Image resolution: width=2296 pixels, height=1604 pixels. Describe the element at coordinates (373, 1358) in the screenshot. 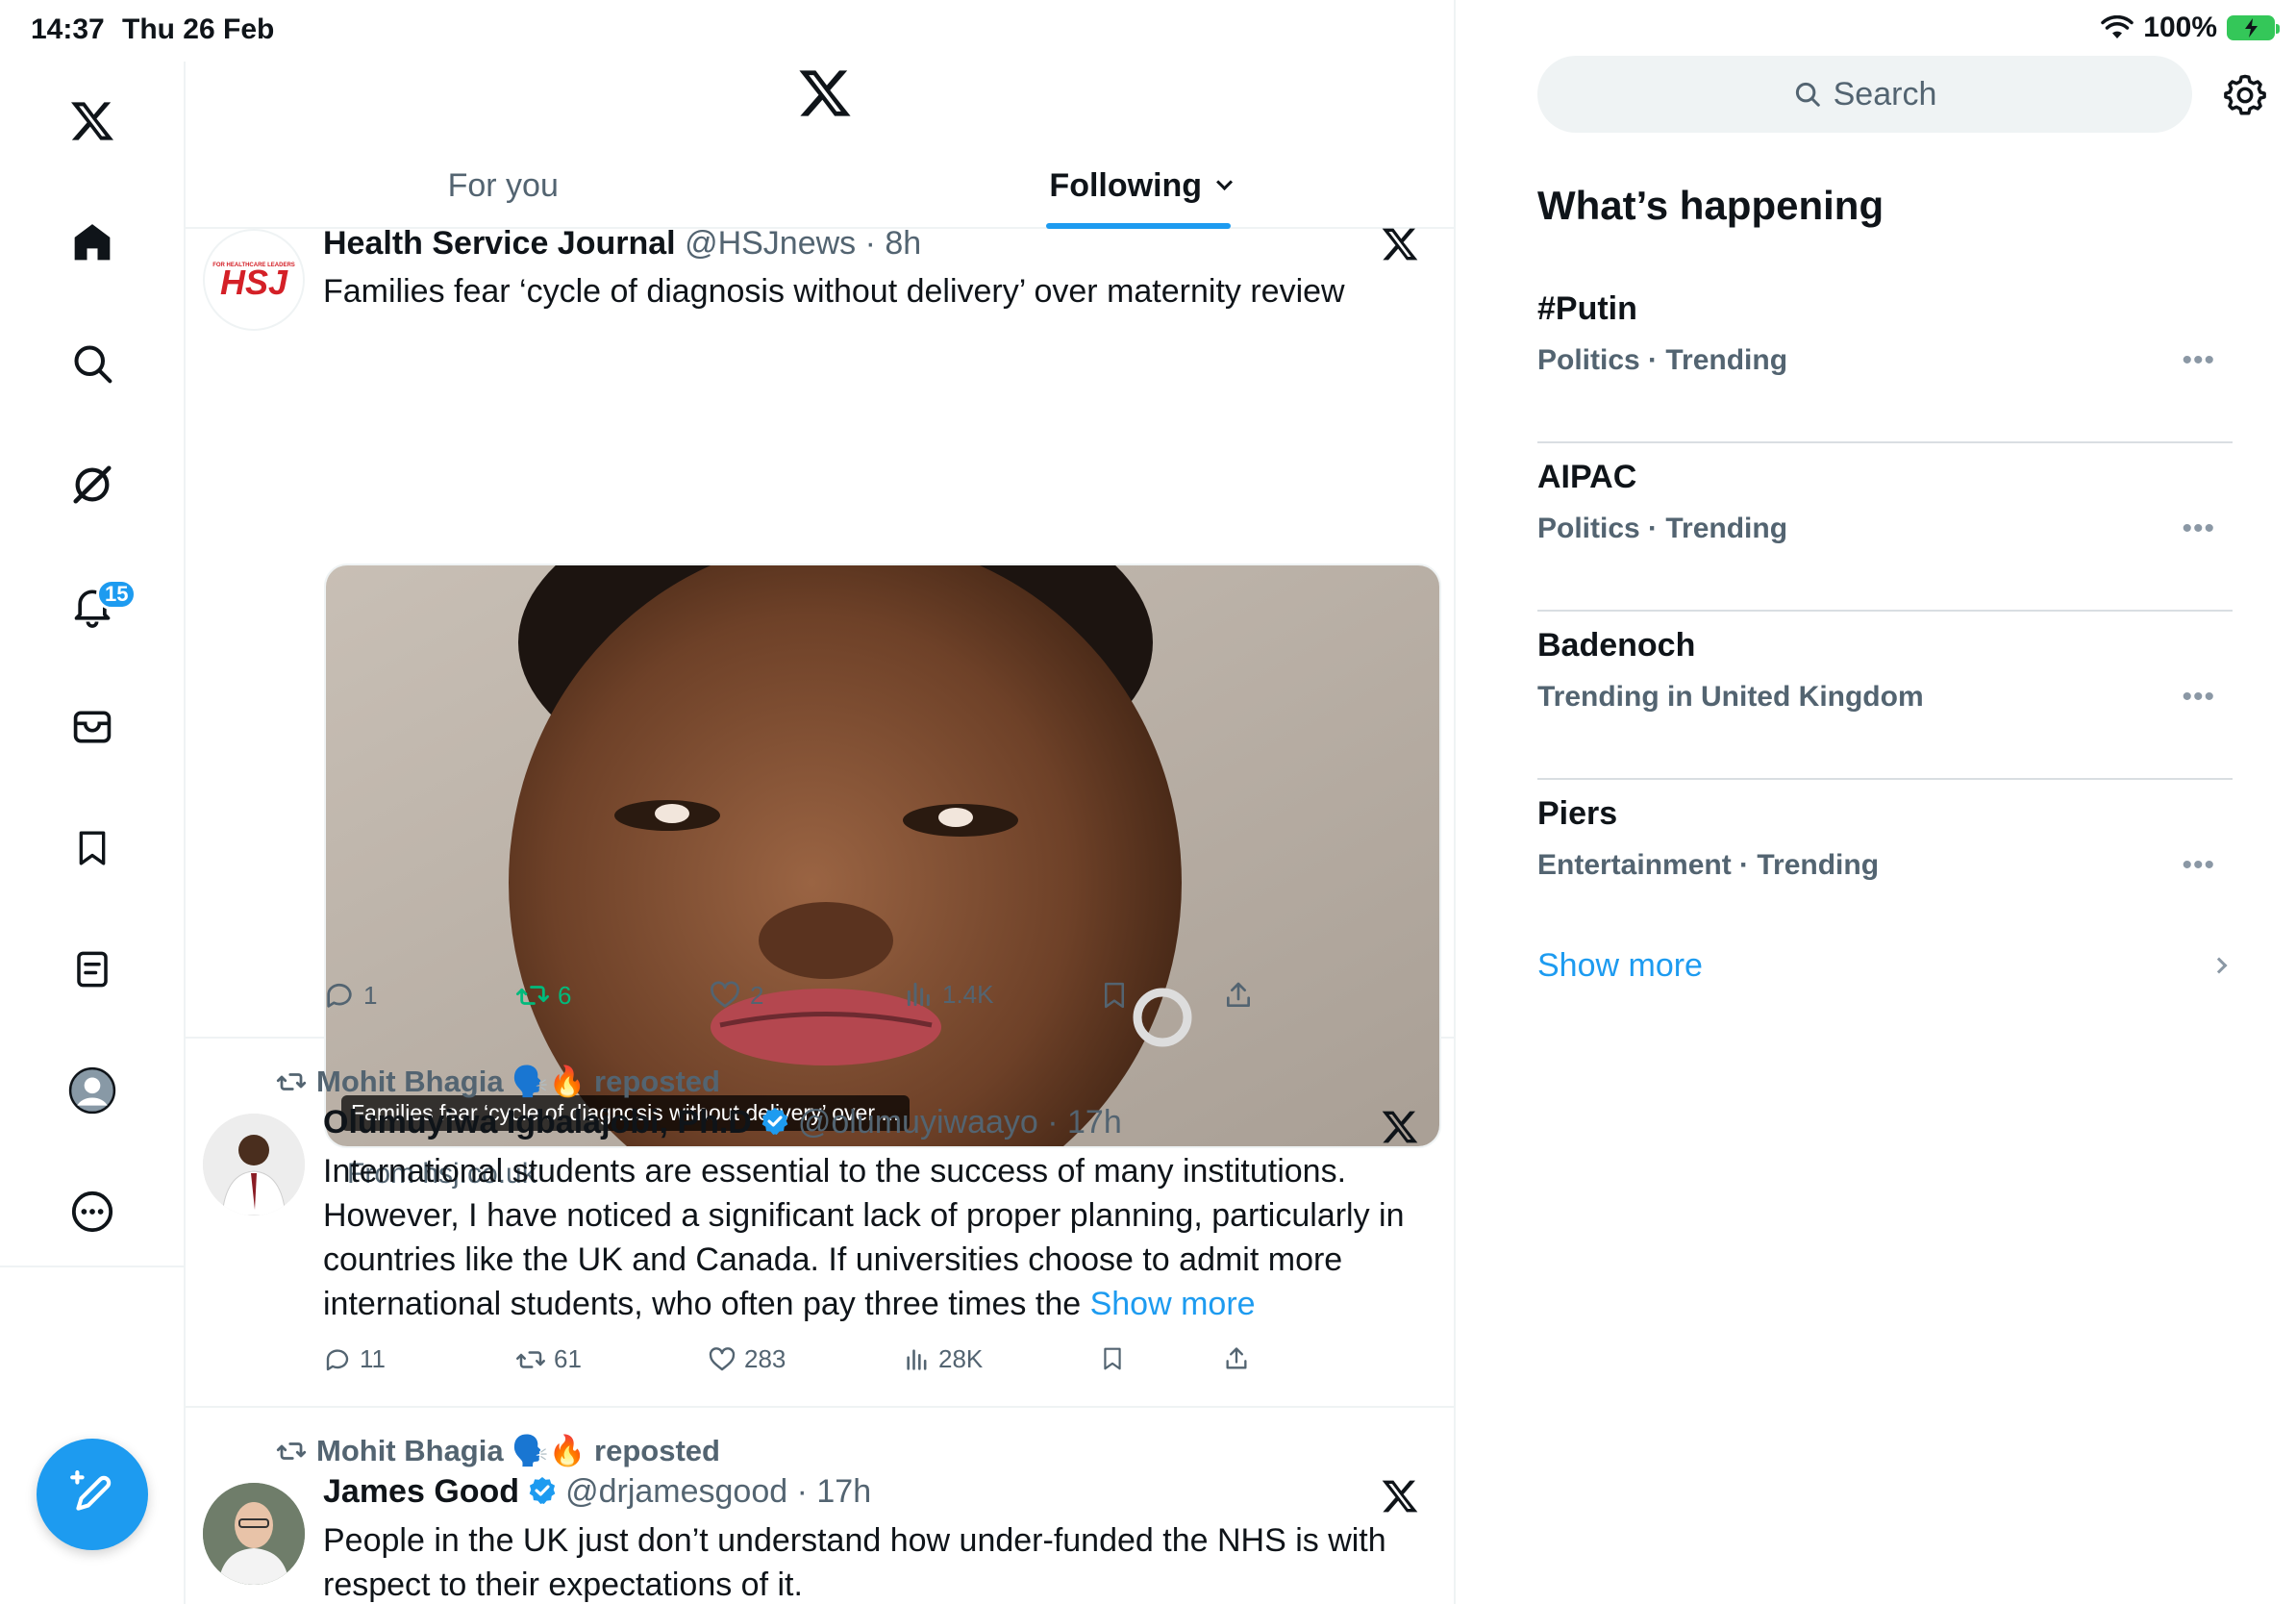

I see `reply-count: 11` at that location.